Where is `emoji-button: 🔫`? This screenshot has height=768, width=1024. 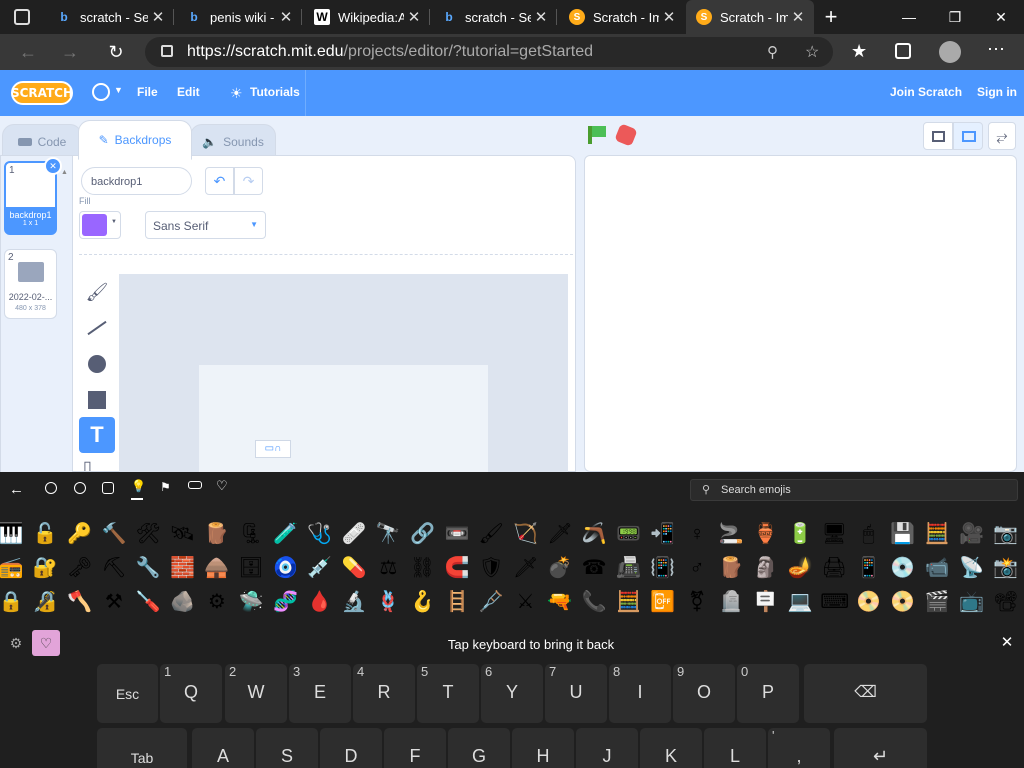
emoji-button: 🔫 is located at coordinates (560, 602).